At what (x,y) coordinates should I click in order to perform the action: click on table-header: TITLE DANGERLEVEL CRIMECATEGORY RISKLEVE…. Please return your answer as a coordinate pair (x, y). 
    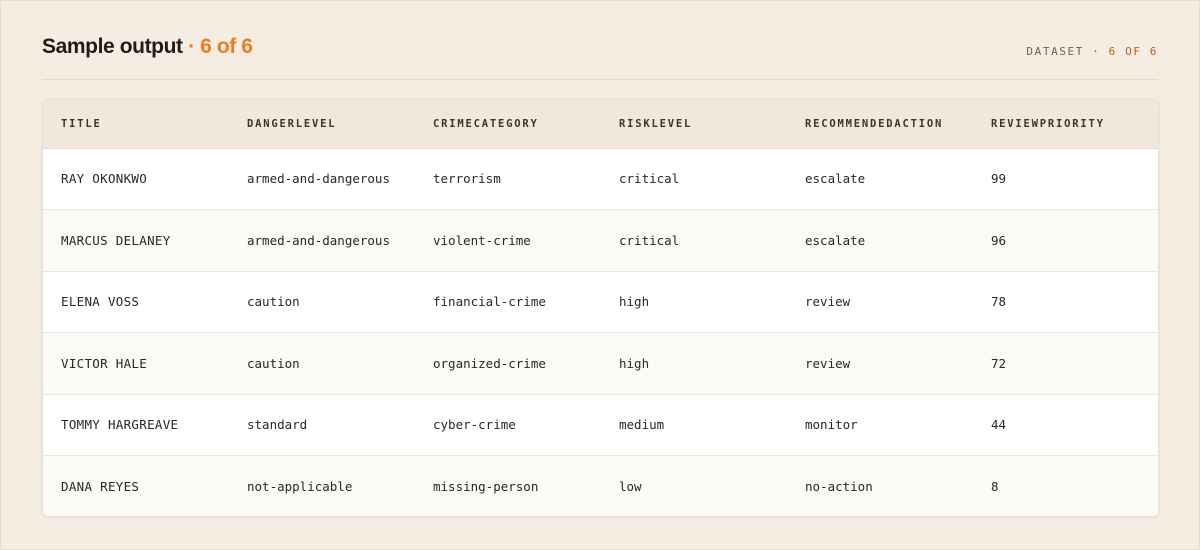
    Looking at the image, I should click on (600, 124).